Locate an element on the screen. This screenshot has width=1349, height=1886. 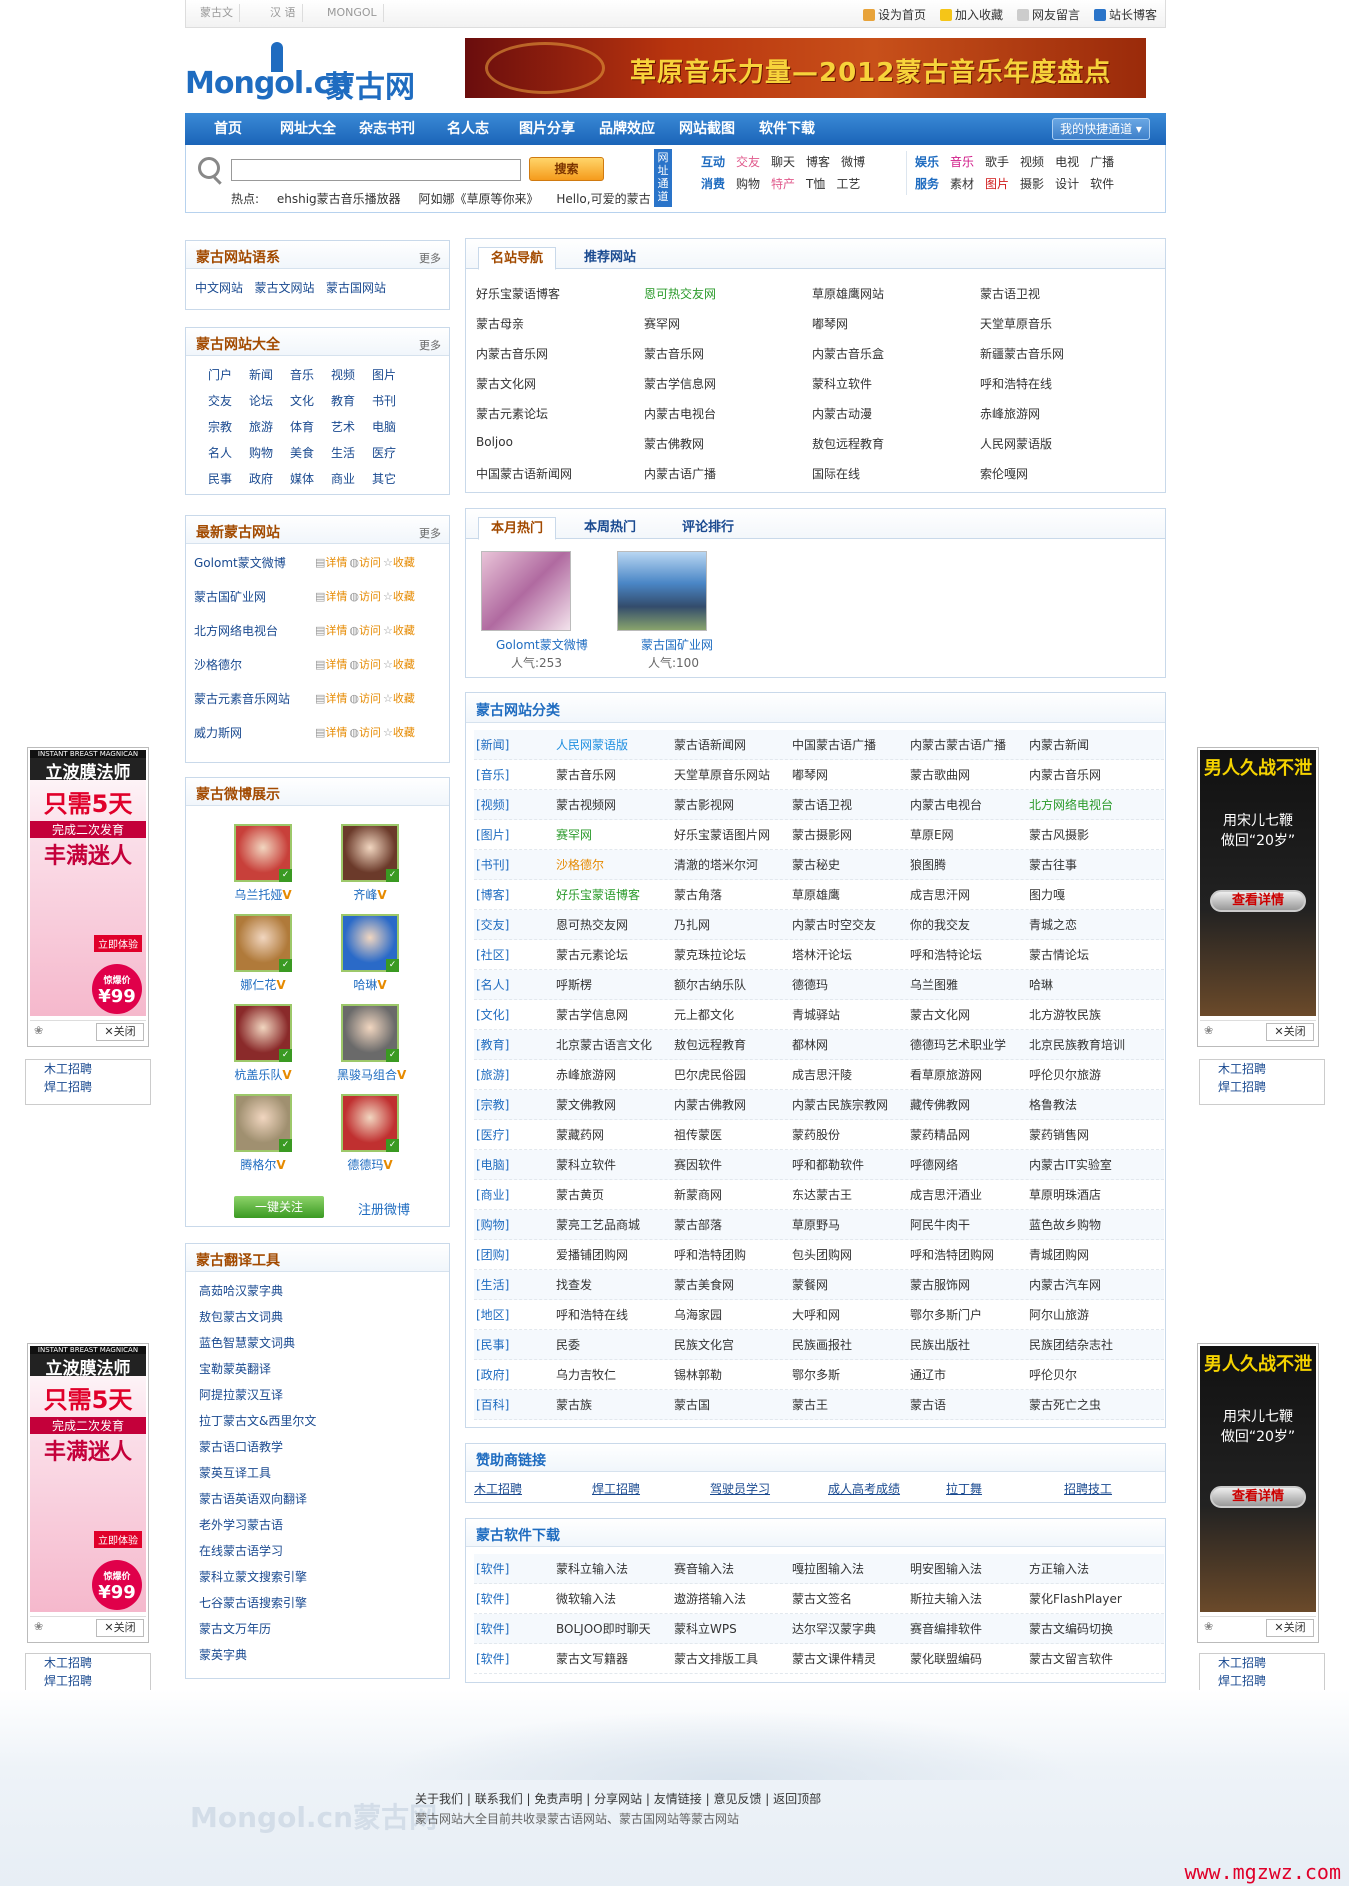
category-site-link: 蒙药股份 is located at coordinates (816, 1135).